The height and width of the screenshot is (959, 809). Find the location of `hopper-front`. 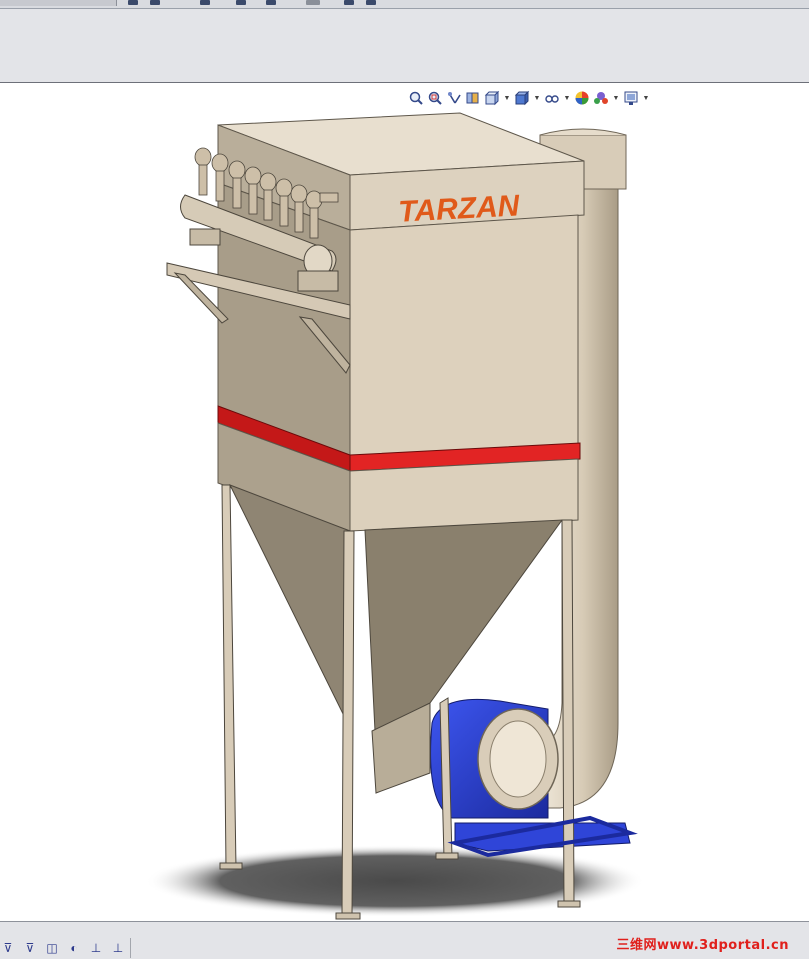

hopper-front is located at coordinates (464, 625).